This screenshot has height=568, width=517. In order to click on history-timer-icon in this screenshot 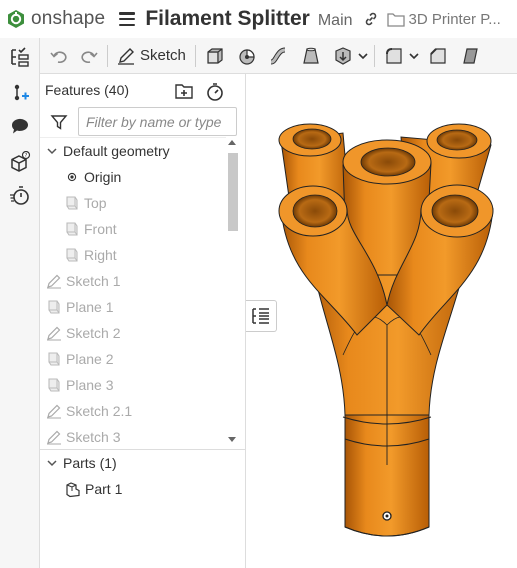, I will do `click(20, 195)`.